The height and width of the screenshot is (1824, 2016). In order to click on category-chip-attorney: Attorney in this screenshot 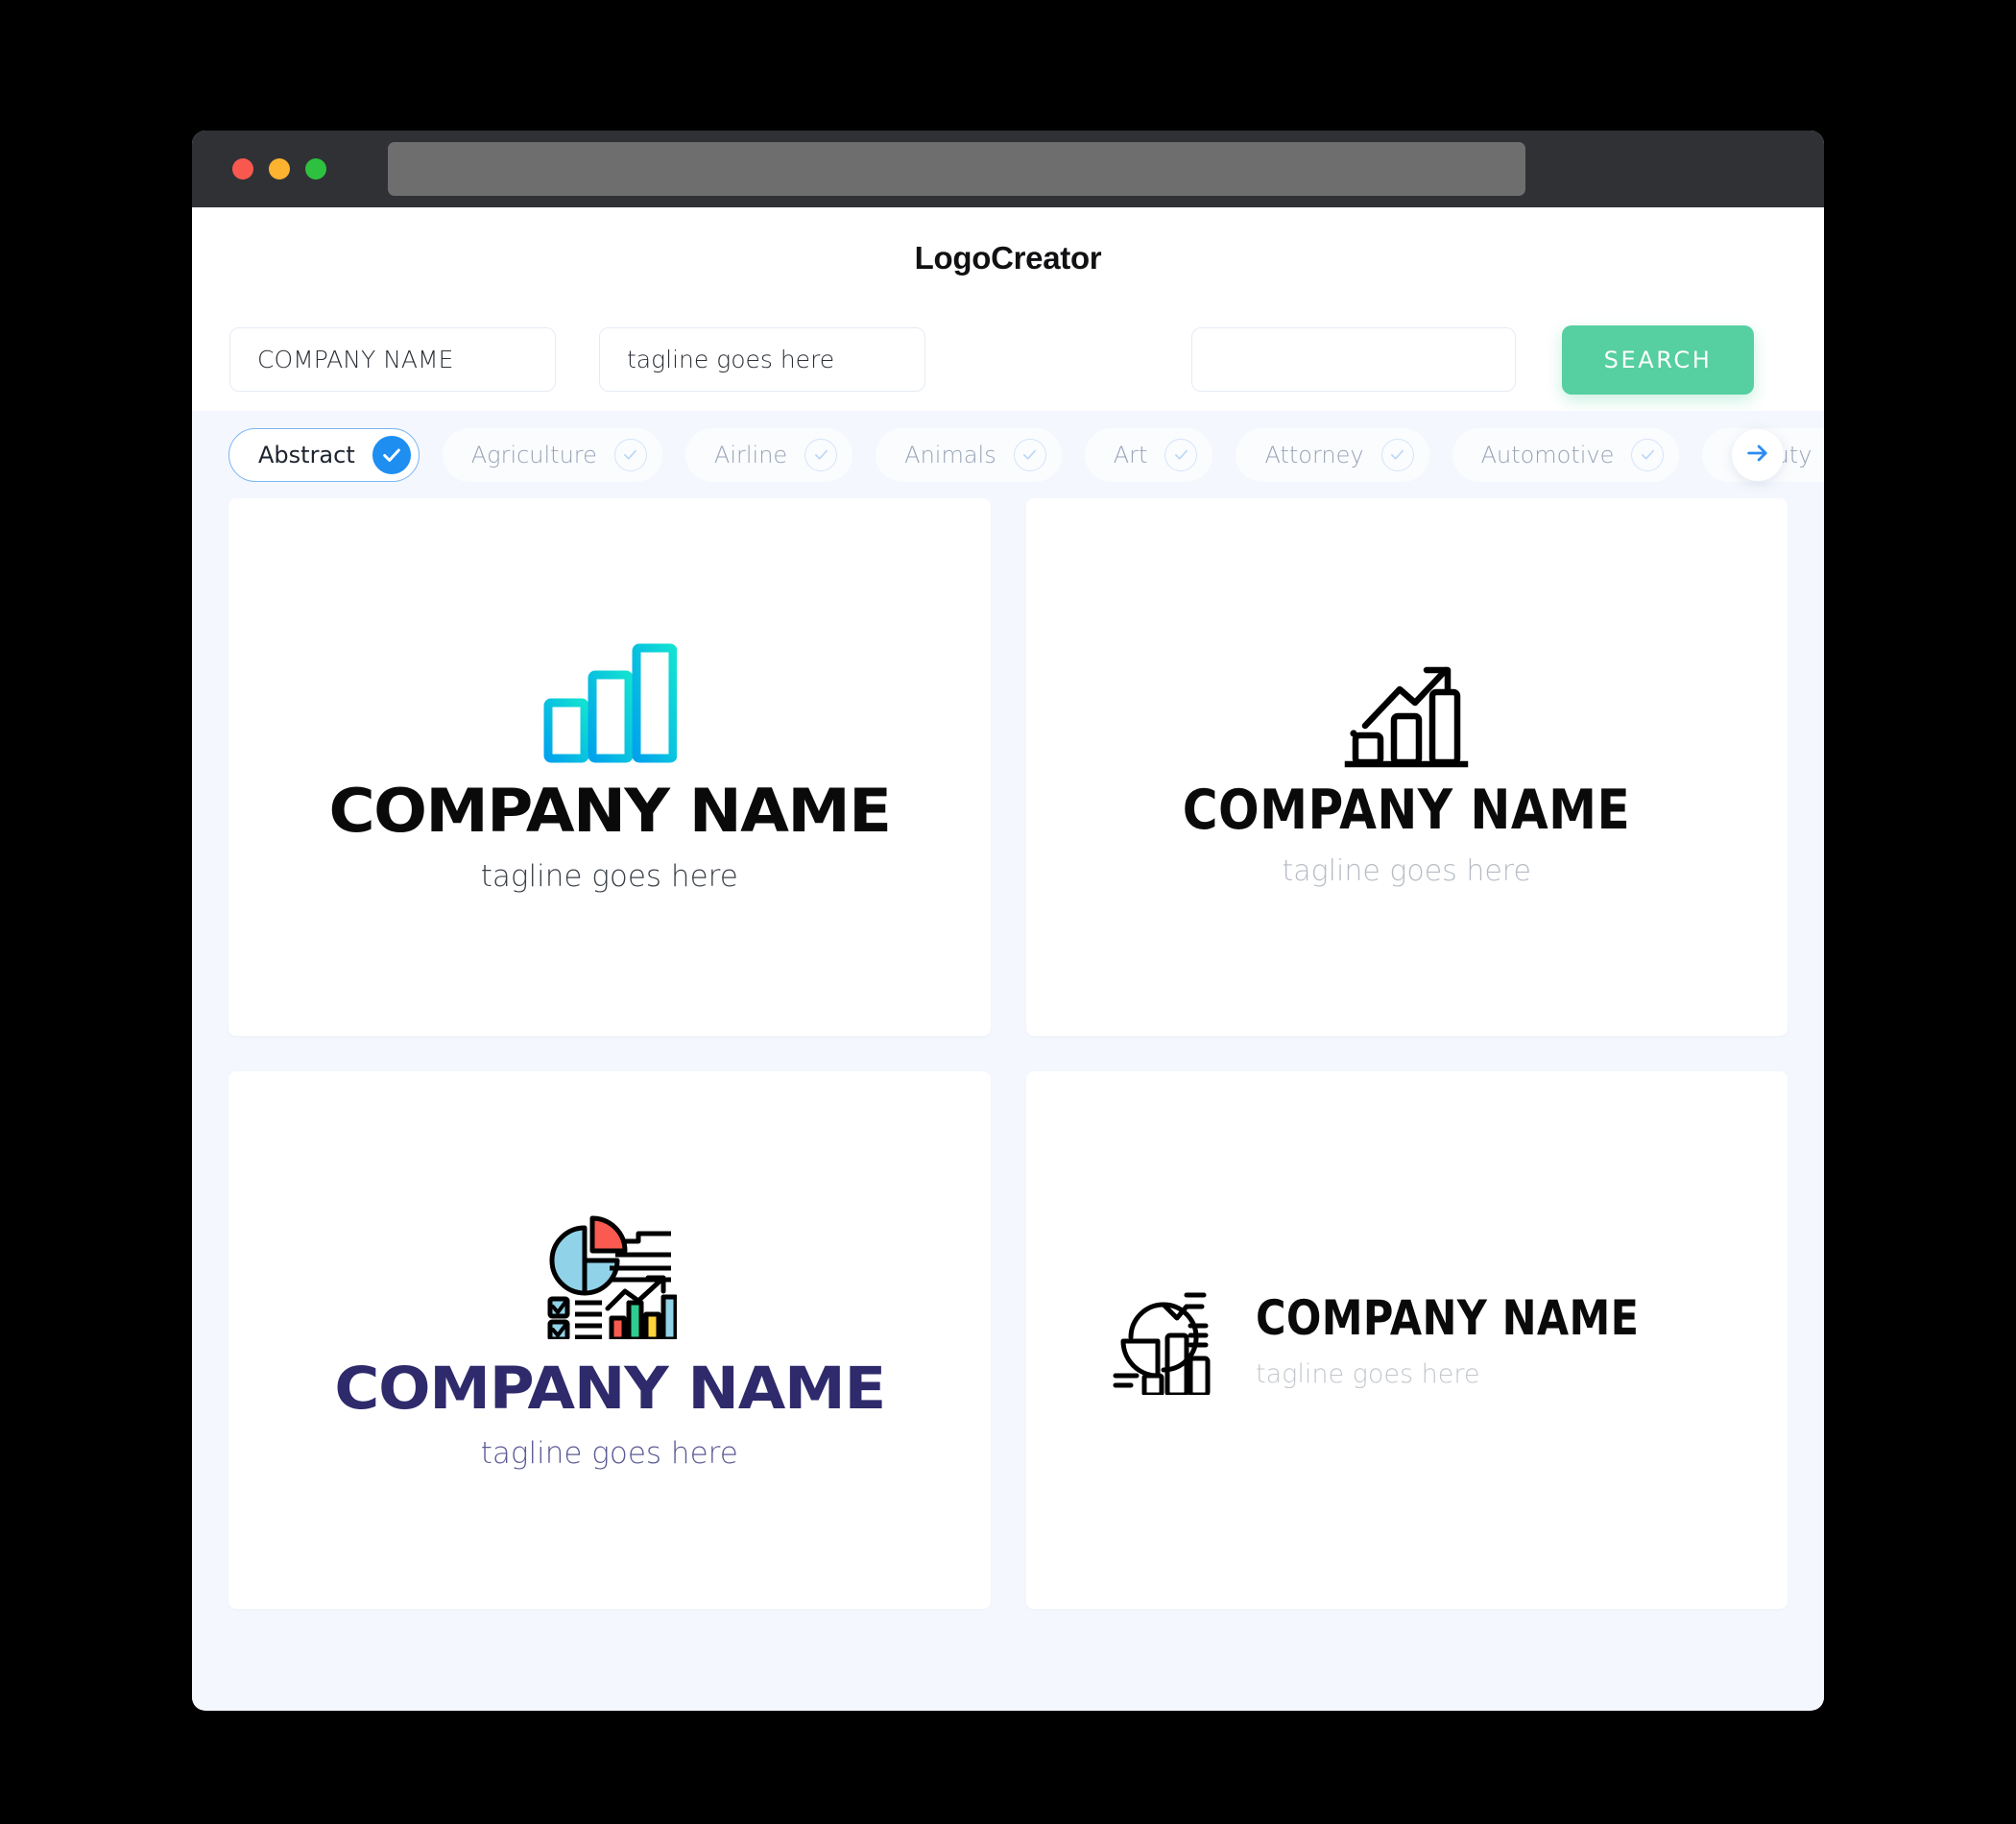, I will do `click(1332, 455)`.